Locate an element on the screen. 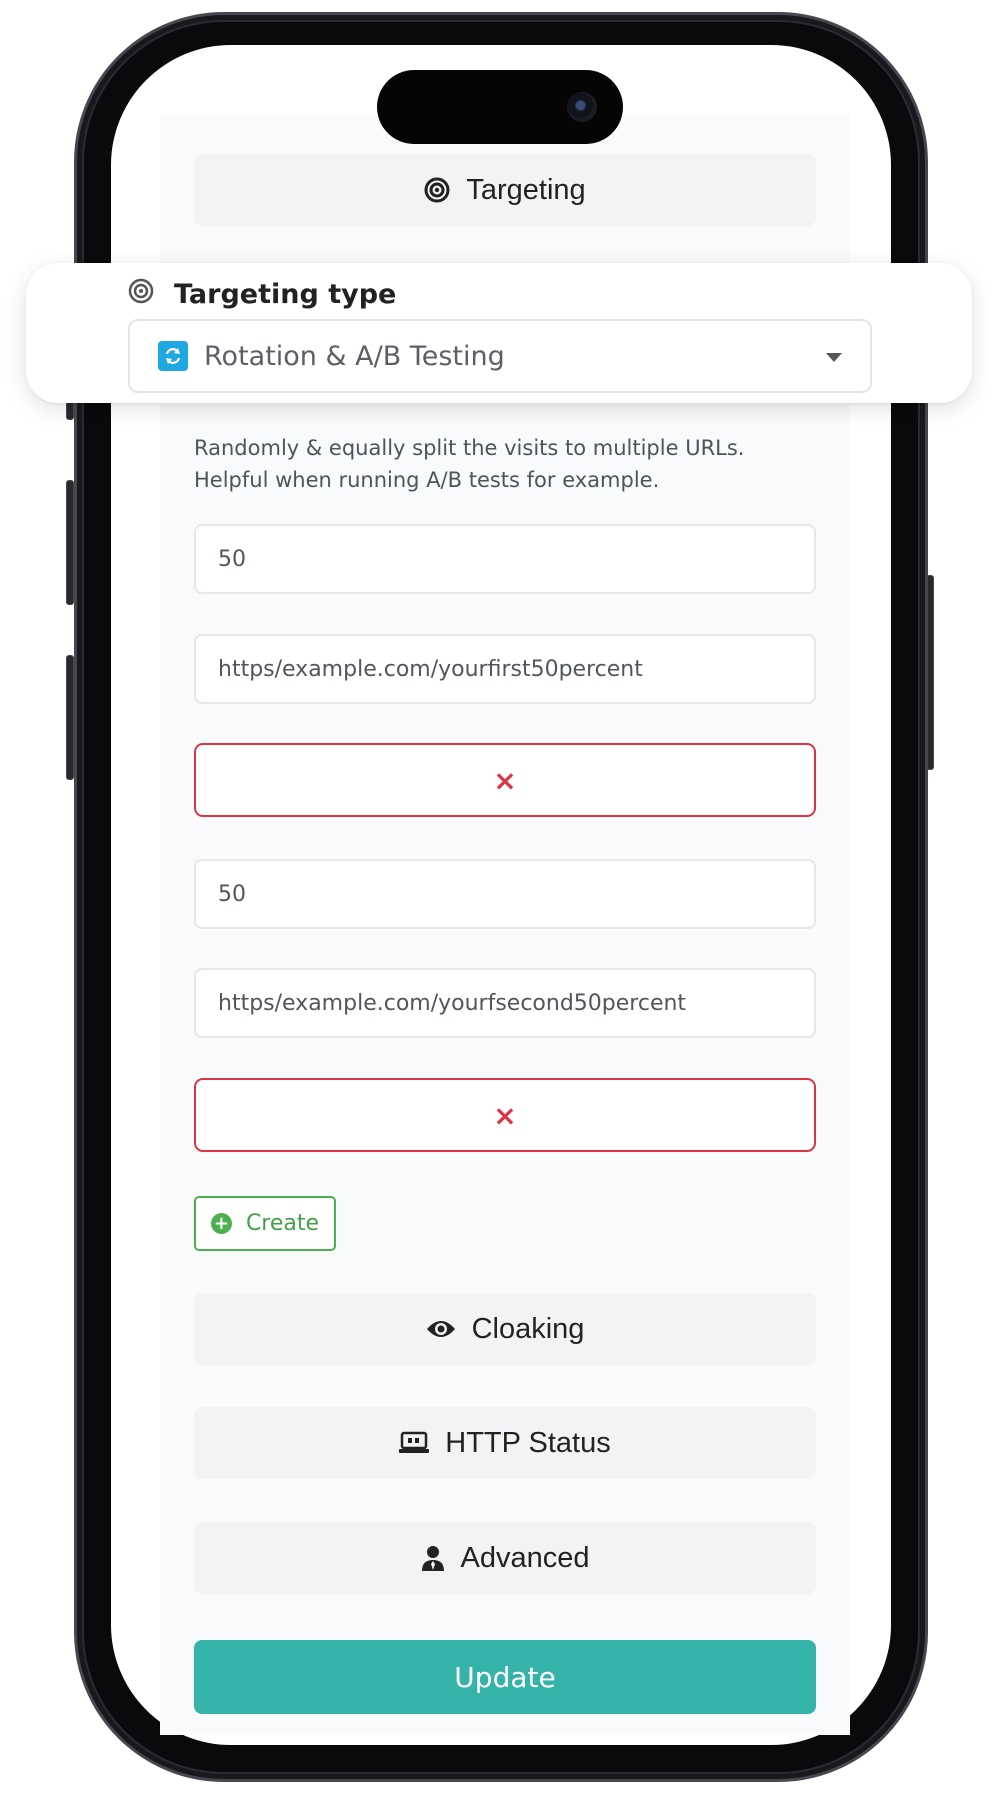 This screenshot has height=1800, width=1000. targeting-type-card: Targeting type Rotation & A/B Testing is located at coordinates (499, 333).